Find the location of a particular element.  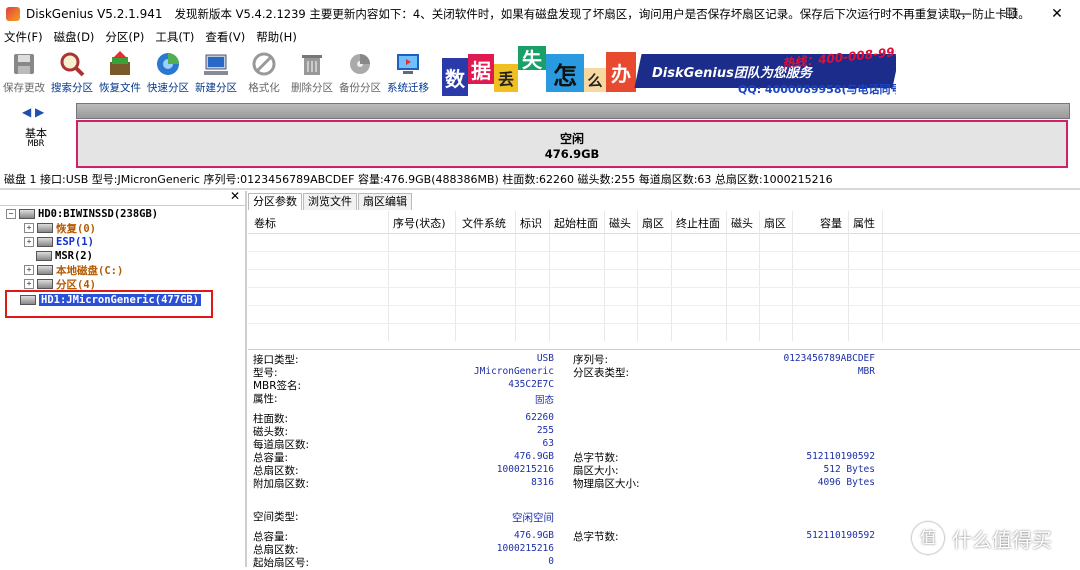

system-migrate-icon is located at coordinates (408, 64).